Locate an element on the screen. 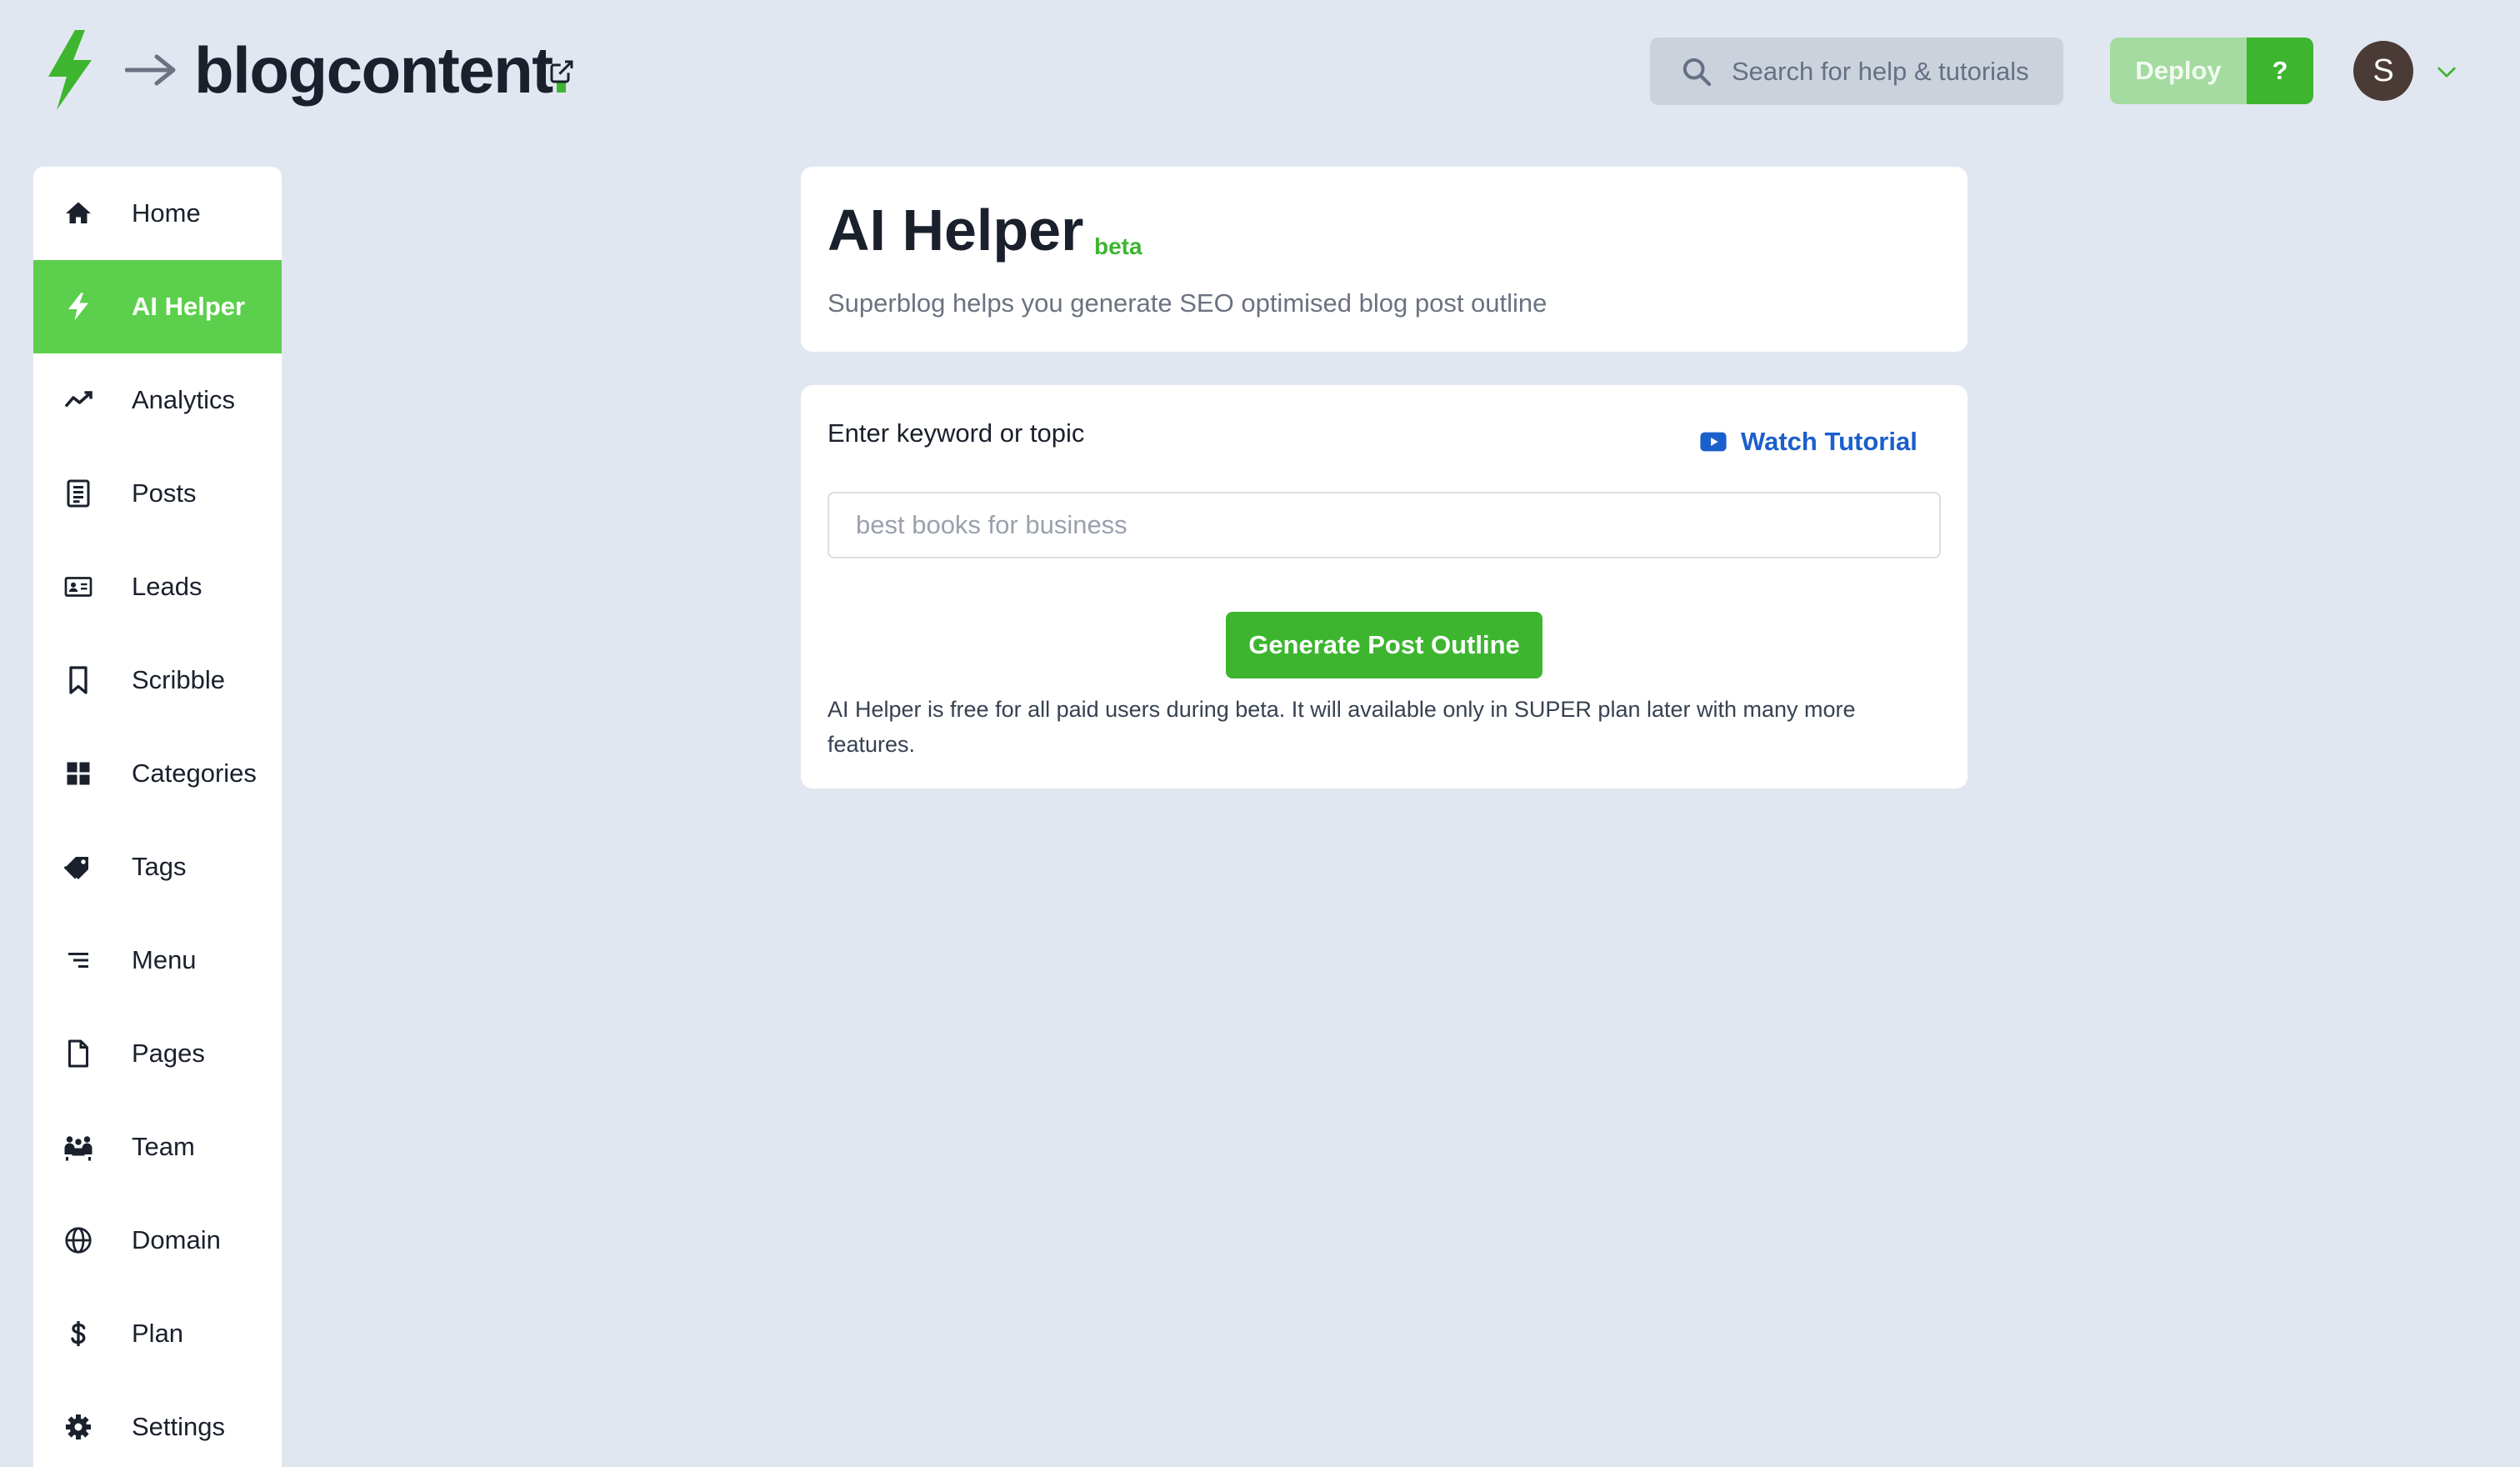 The width and height of the screenshot is (2520, 1467). external-link-icon is located at coordinates (561, 72).